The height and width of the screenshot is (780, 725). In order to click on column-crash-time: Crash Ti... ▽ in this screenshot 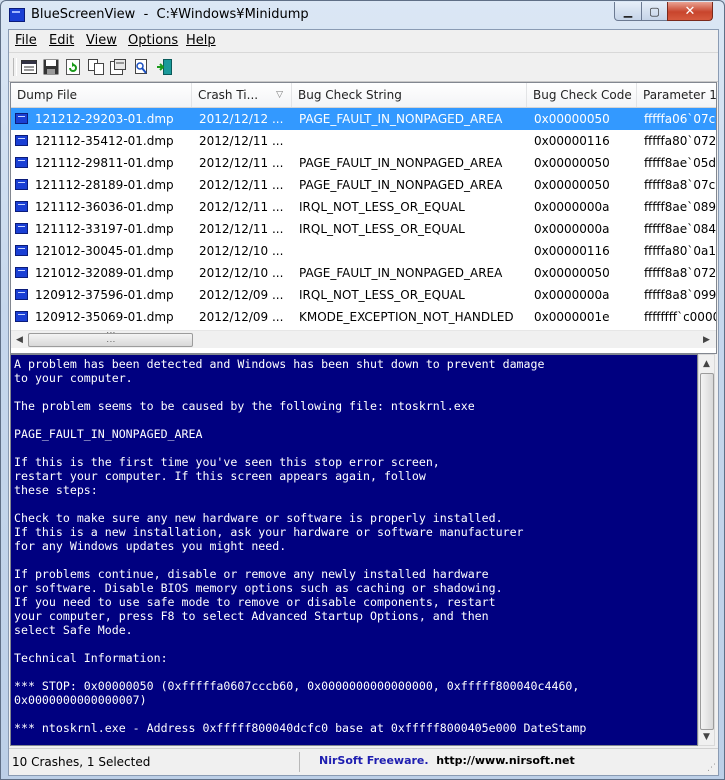, I will do `click(242, 95)`.